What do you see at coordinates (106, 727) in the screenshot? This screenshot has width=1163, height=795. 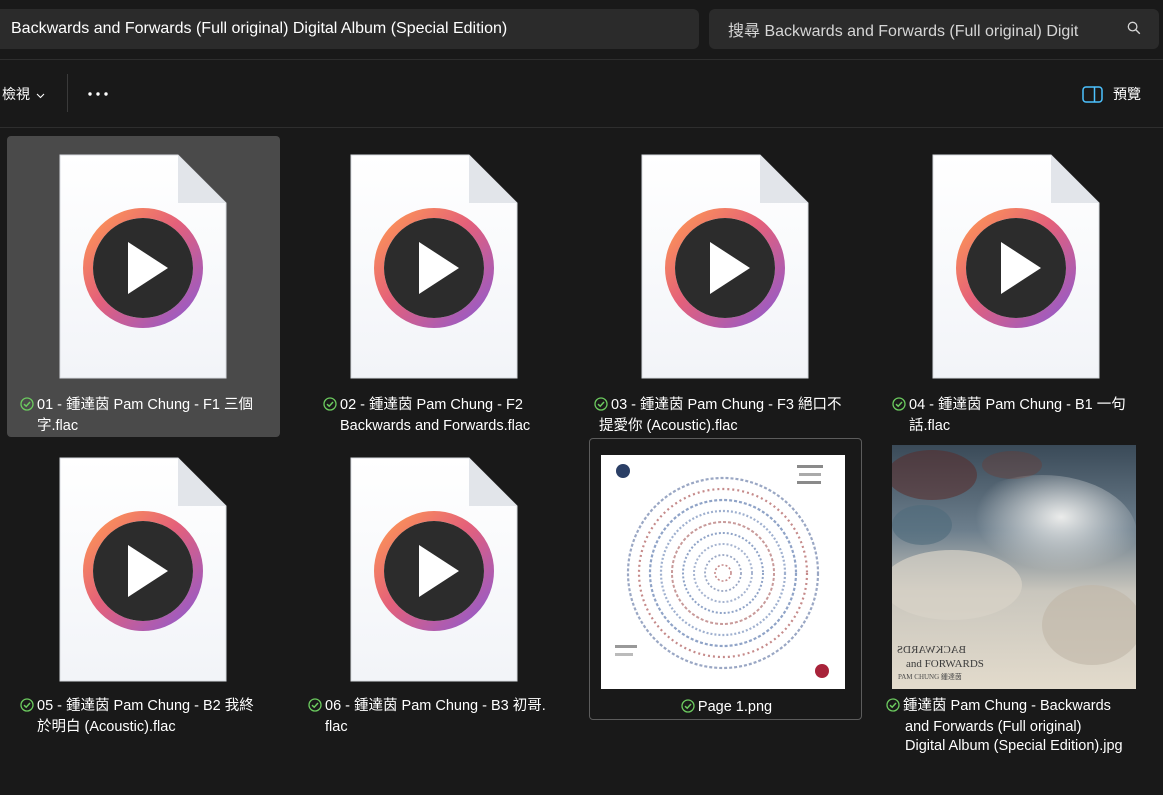 I see `file-name-cont: 於明白 (Acoustic).flac` at bounding box center [106, 727].